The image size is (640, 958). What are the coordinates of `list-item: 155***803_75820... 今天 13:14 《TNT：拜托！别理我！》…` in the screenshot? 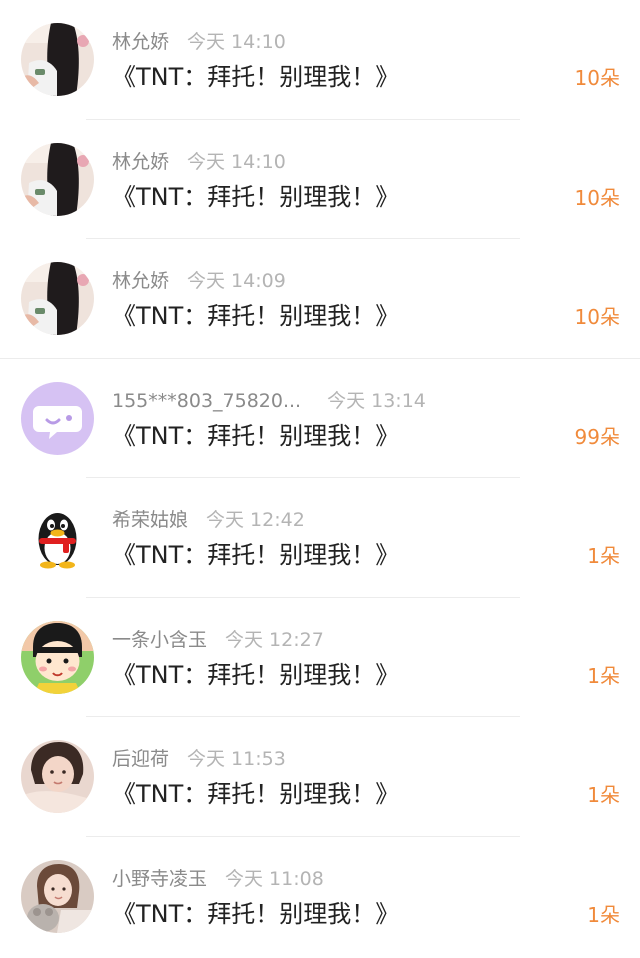 It's located at (320, 418).